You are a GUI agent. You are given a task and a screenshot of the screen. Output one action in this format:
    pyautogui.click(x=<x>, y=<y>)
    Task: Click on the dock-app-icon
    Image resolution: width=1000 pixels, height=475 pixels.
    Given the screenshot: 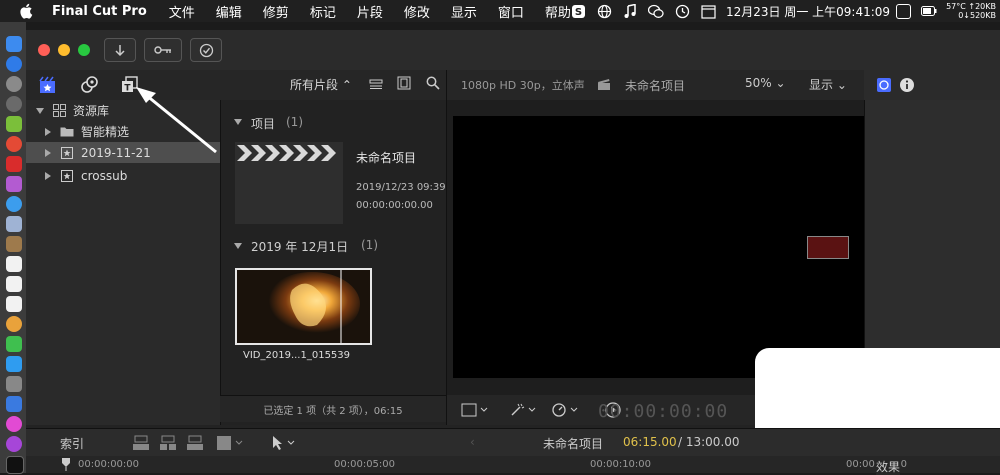 What is the action you would take?
    pyautogui.click(x=14, y=184)
    